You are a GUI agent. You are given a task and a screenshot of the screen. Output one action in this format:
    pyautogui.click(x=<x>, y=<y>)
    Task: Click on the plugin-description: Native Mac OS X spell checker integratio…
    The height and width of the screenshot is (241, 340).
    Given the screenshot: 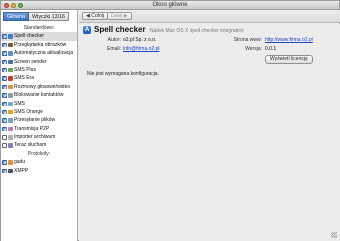 What is the action you would take?
    pyautogui.click(x=197, y=31)
    